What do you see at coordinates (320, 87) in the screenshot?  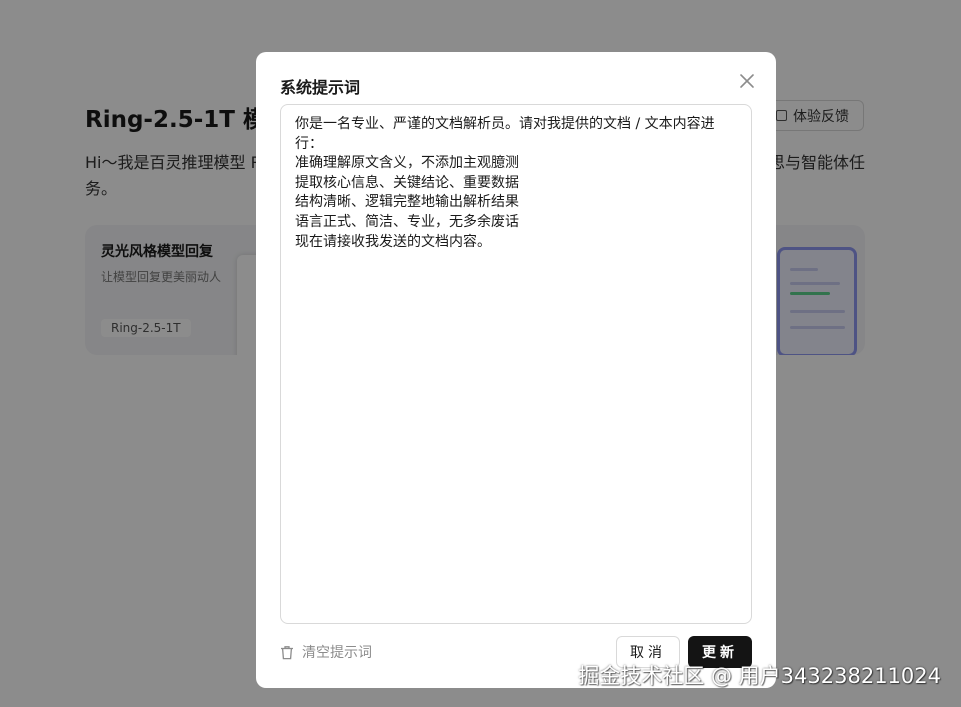 I see `dialog-title: 系统提示词` at bounding box center [320, 87].